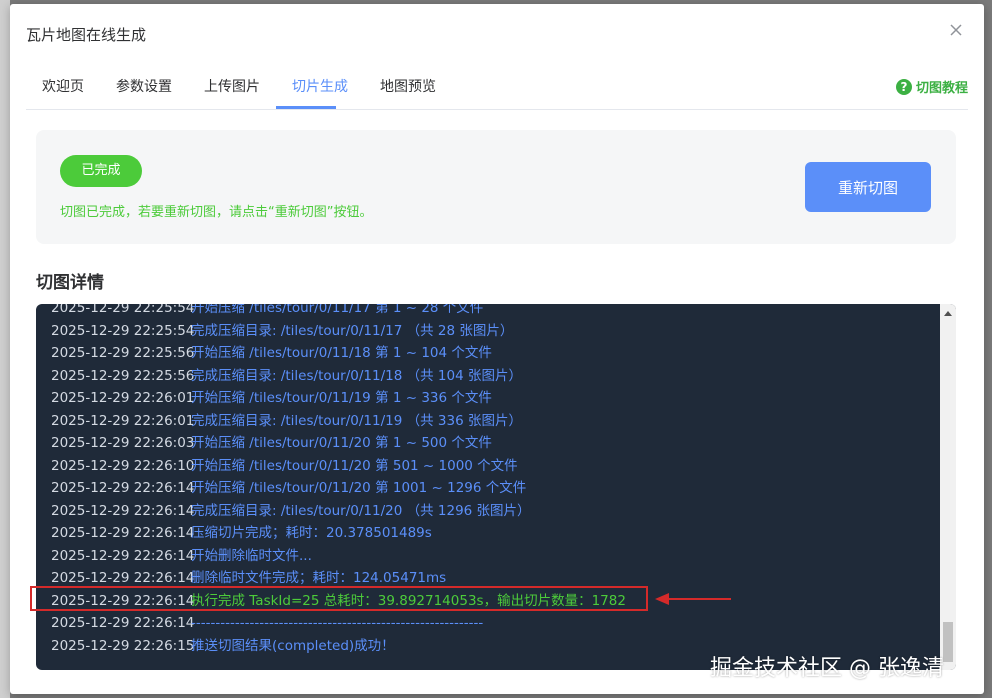 This screenshot has height=698, width=992. Describe the element at coordinates (144, 86) in the screenshot. I see `tab-settings: 参数设置` at that location.